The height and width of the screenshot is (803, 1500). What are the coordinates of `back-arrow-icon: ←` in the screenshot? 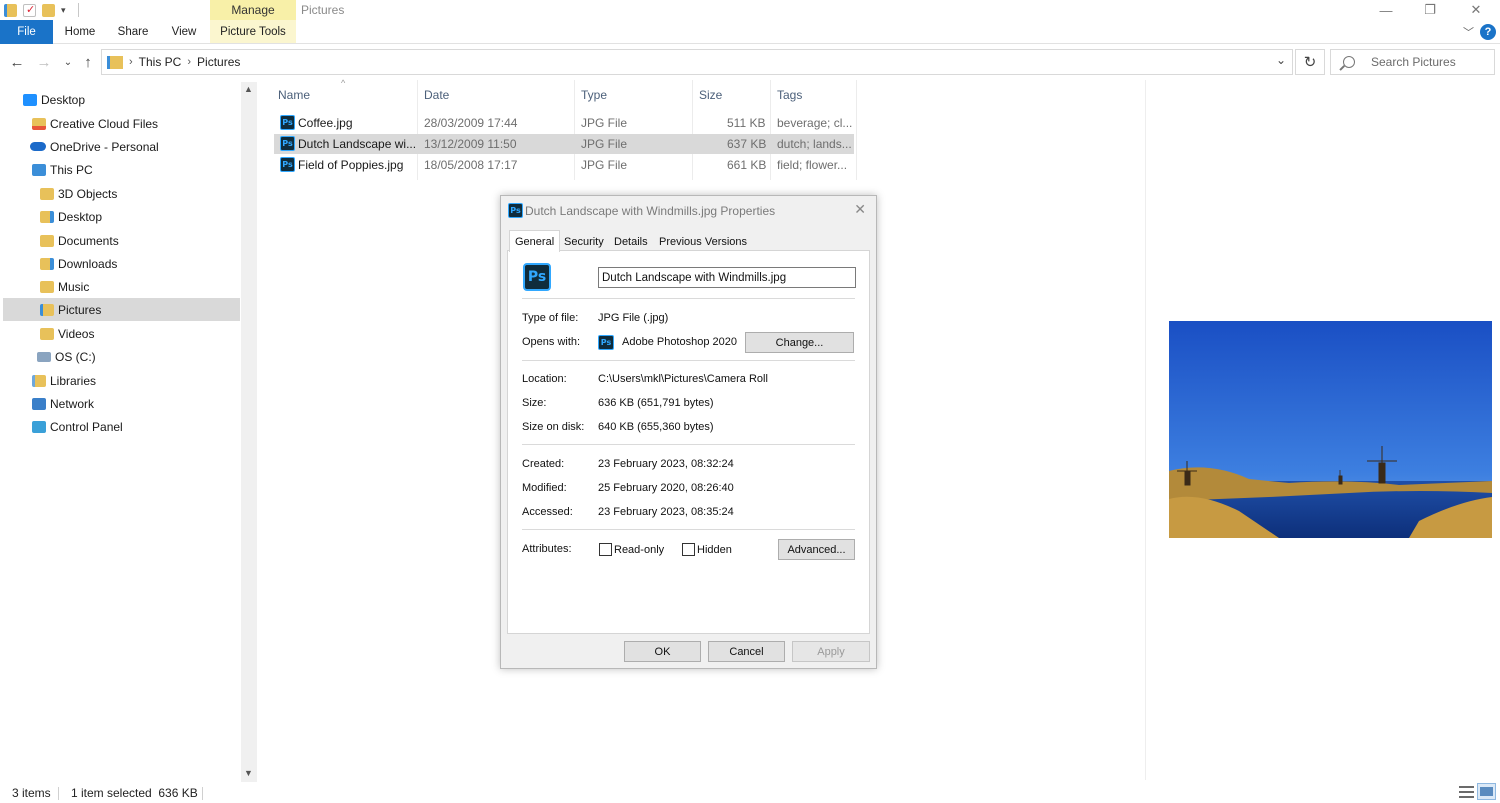 It's located at (17, 62).